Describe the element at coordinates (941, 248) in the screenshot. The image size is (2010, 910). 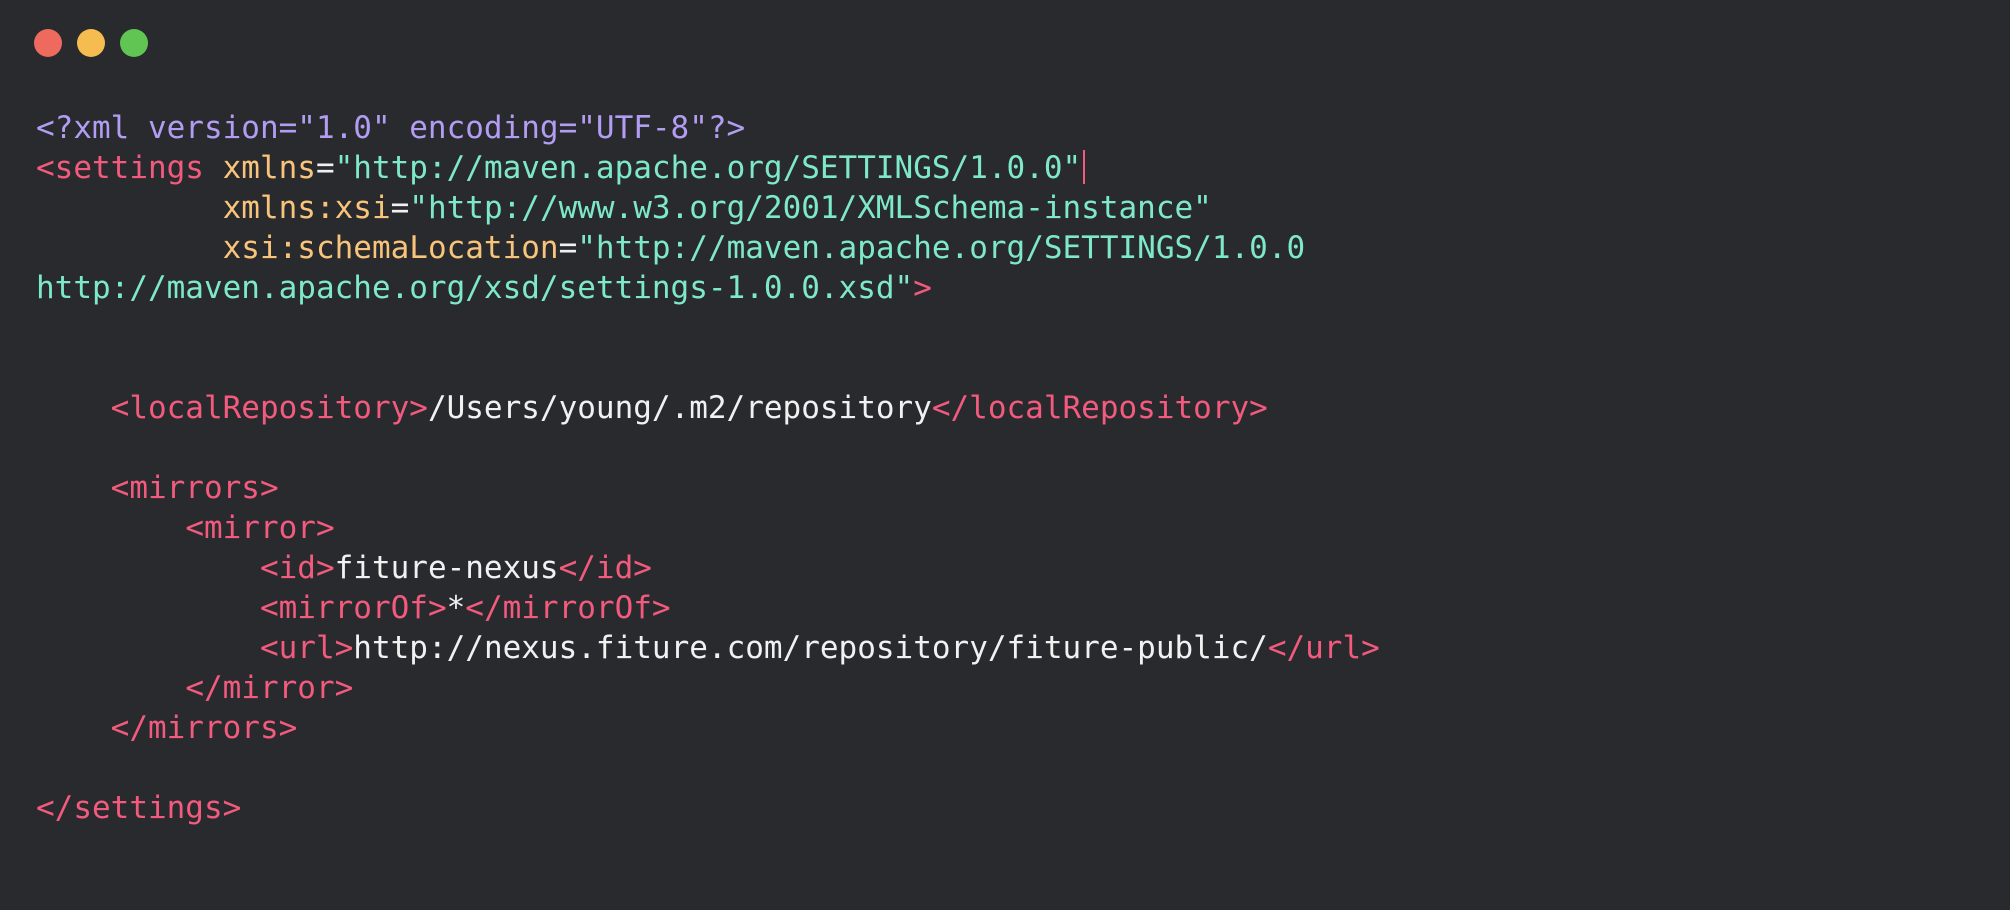
I see `xml-string: "http://maven.apache.org/SETTINGS/1.0.0` at that location.